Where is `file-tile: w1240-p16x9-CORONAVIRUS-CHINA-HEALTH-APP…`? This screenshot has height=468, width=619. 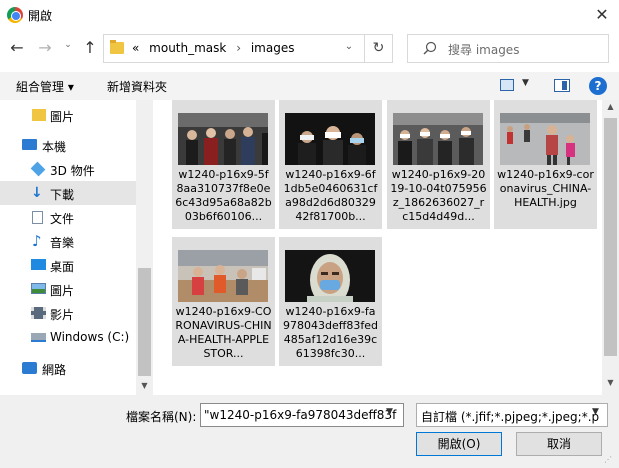 file-tile: w1240-p16x9-CORONAVIRUS-CHINA-HEALTH-APP… is located at coordinates (223, 301).